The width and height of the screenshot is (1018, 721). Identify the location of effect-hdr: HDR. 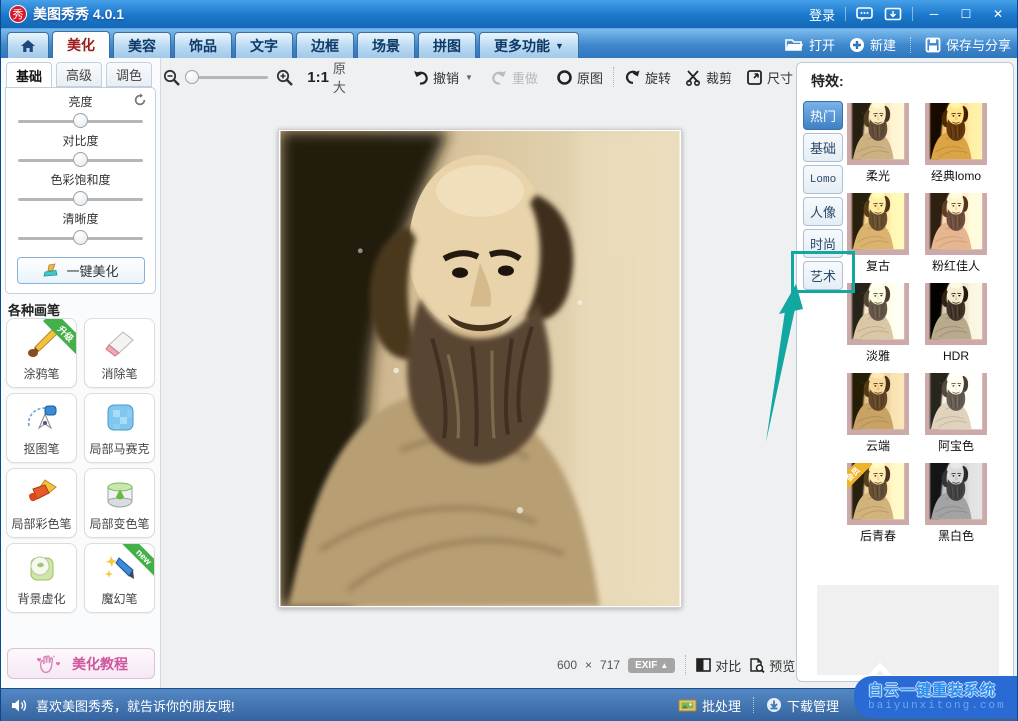
(956, 325).